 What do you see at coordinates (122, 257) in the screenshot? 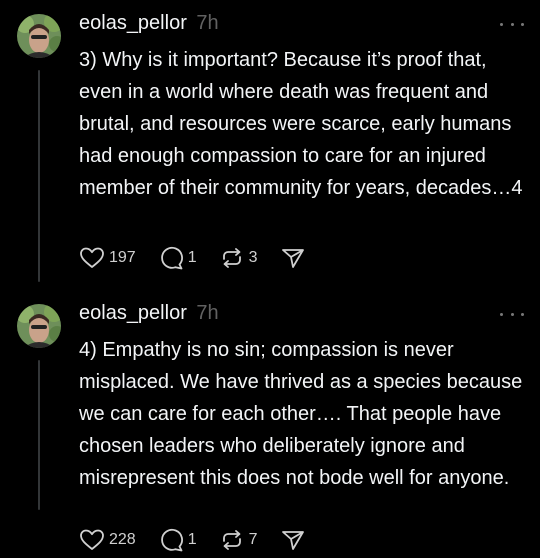
I see `like-count: 197` at bounding box center [122, 257].